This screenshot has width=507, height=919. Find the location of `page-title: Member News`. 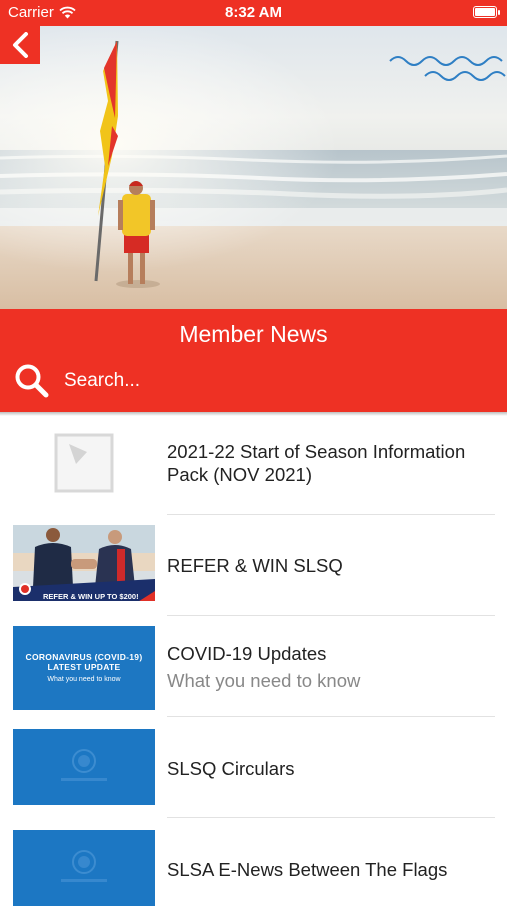

page-title: Member News is located at coordinates (253, 334).